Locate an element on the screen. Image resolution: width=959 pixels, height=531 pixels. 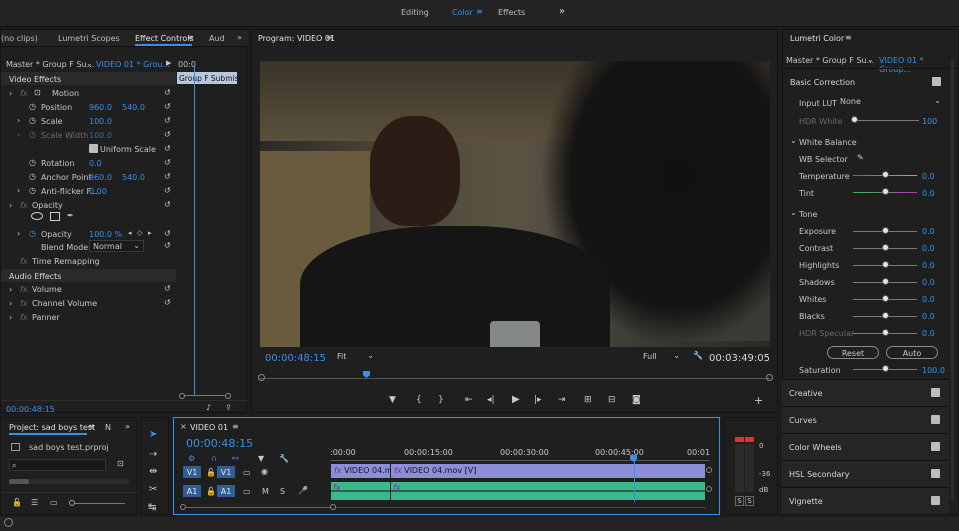
timeline-playhead-line is located at coordinates (634, 480).